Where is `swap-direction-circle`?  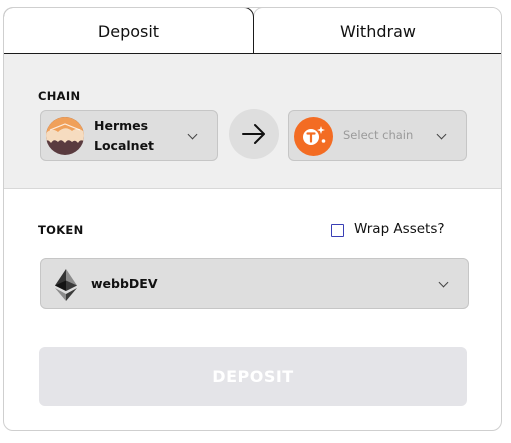 swap-direction-circle is located at coordinates (254, 134).